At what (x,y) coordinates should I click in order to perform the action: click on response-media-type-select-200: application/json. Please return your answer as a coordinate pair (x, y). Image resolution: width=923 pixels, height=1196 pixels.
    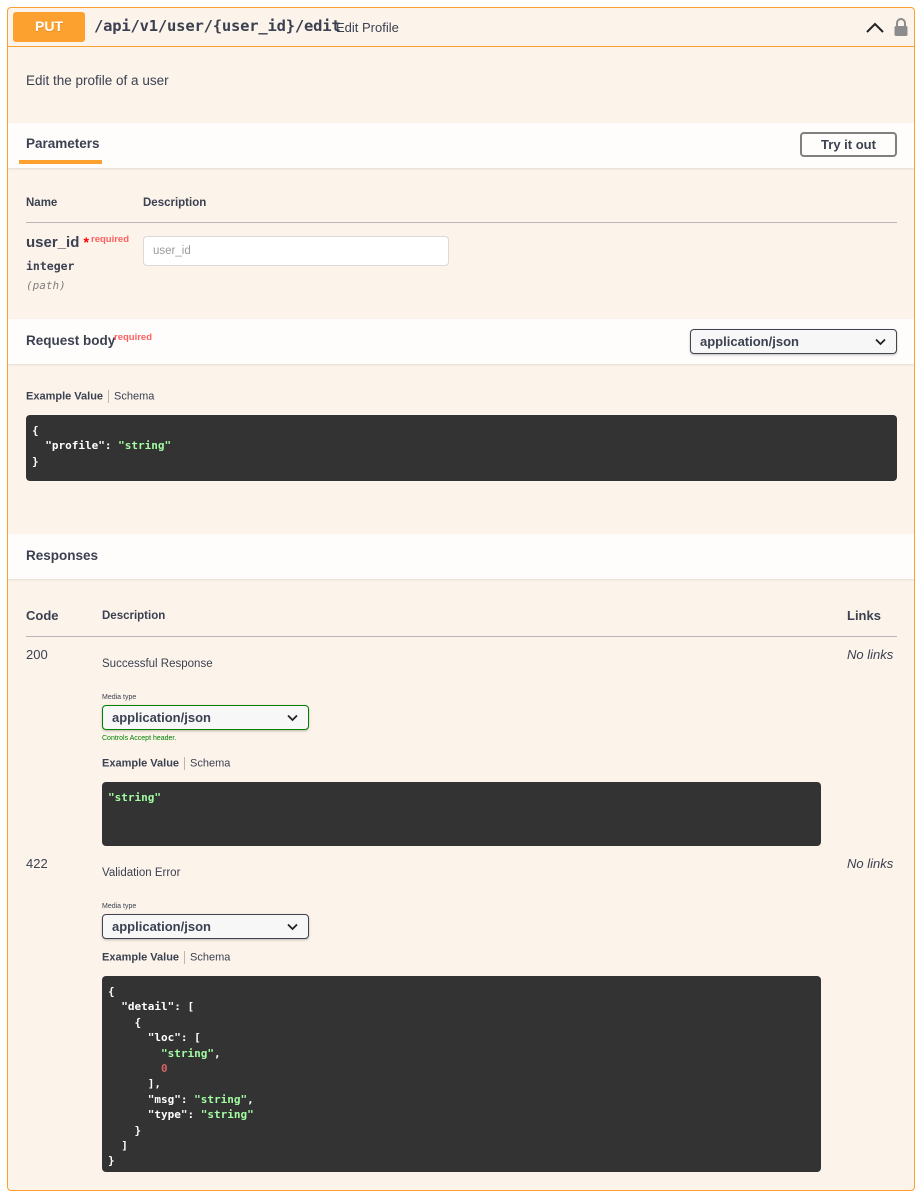
    Looking at the image, I should click on (205, 717).